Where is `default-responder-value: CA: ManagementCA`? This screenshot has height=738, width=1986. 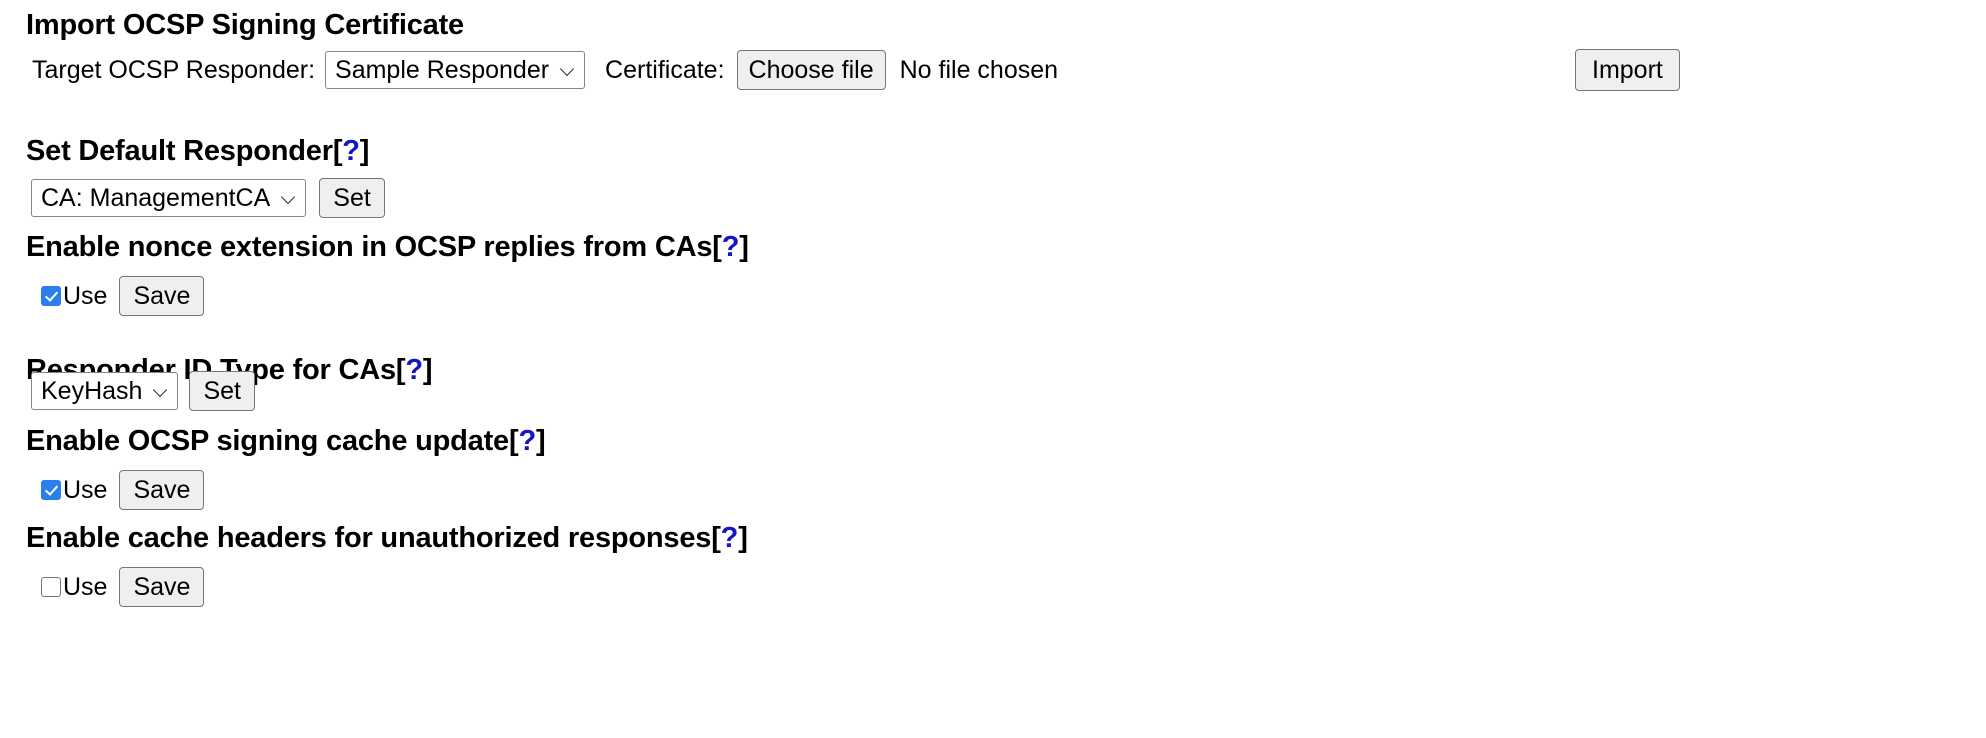
default-responder-value: CA: ManagementCA is located at coordinates (156, 197).